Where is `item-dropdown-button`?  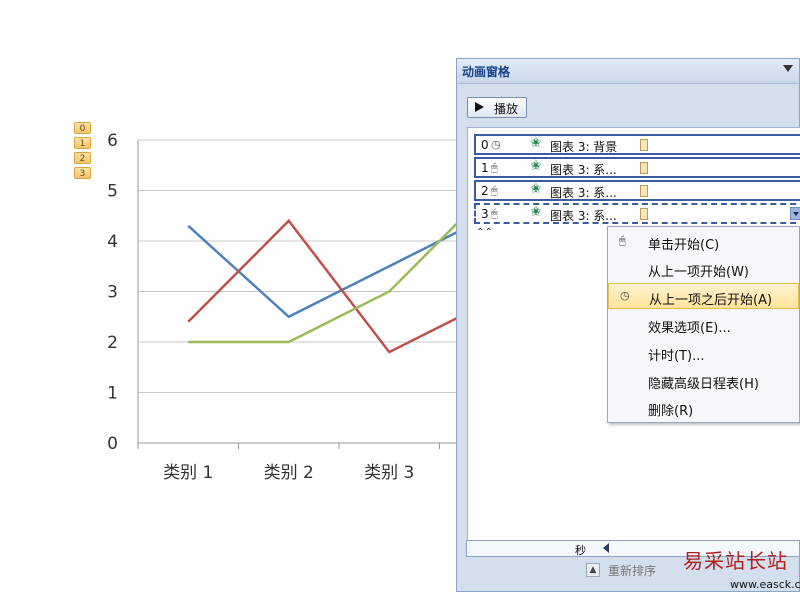 item-dropdown-button is located at coordinates (795, 213).